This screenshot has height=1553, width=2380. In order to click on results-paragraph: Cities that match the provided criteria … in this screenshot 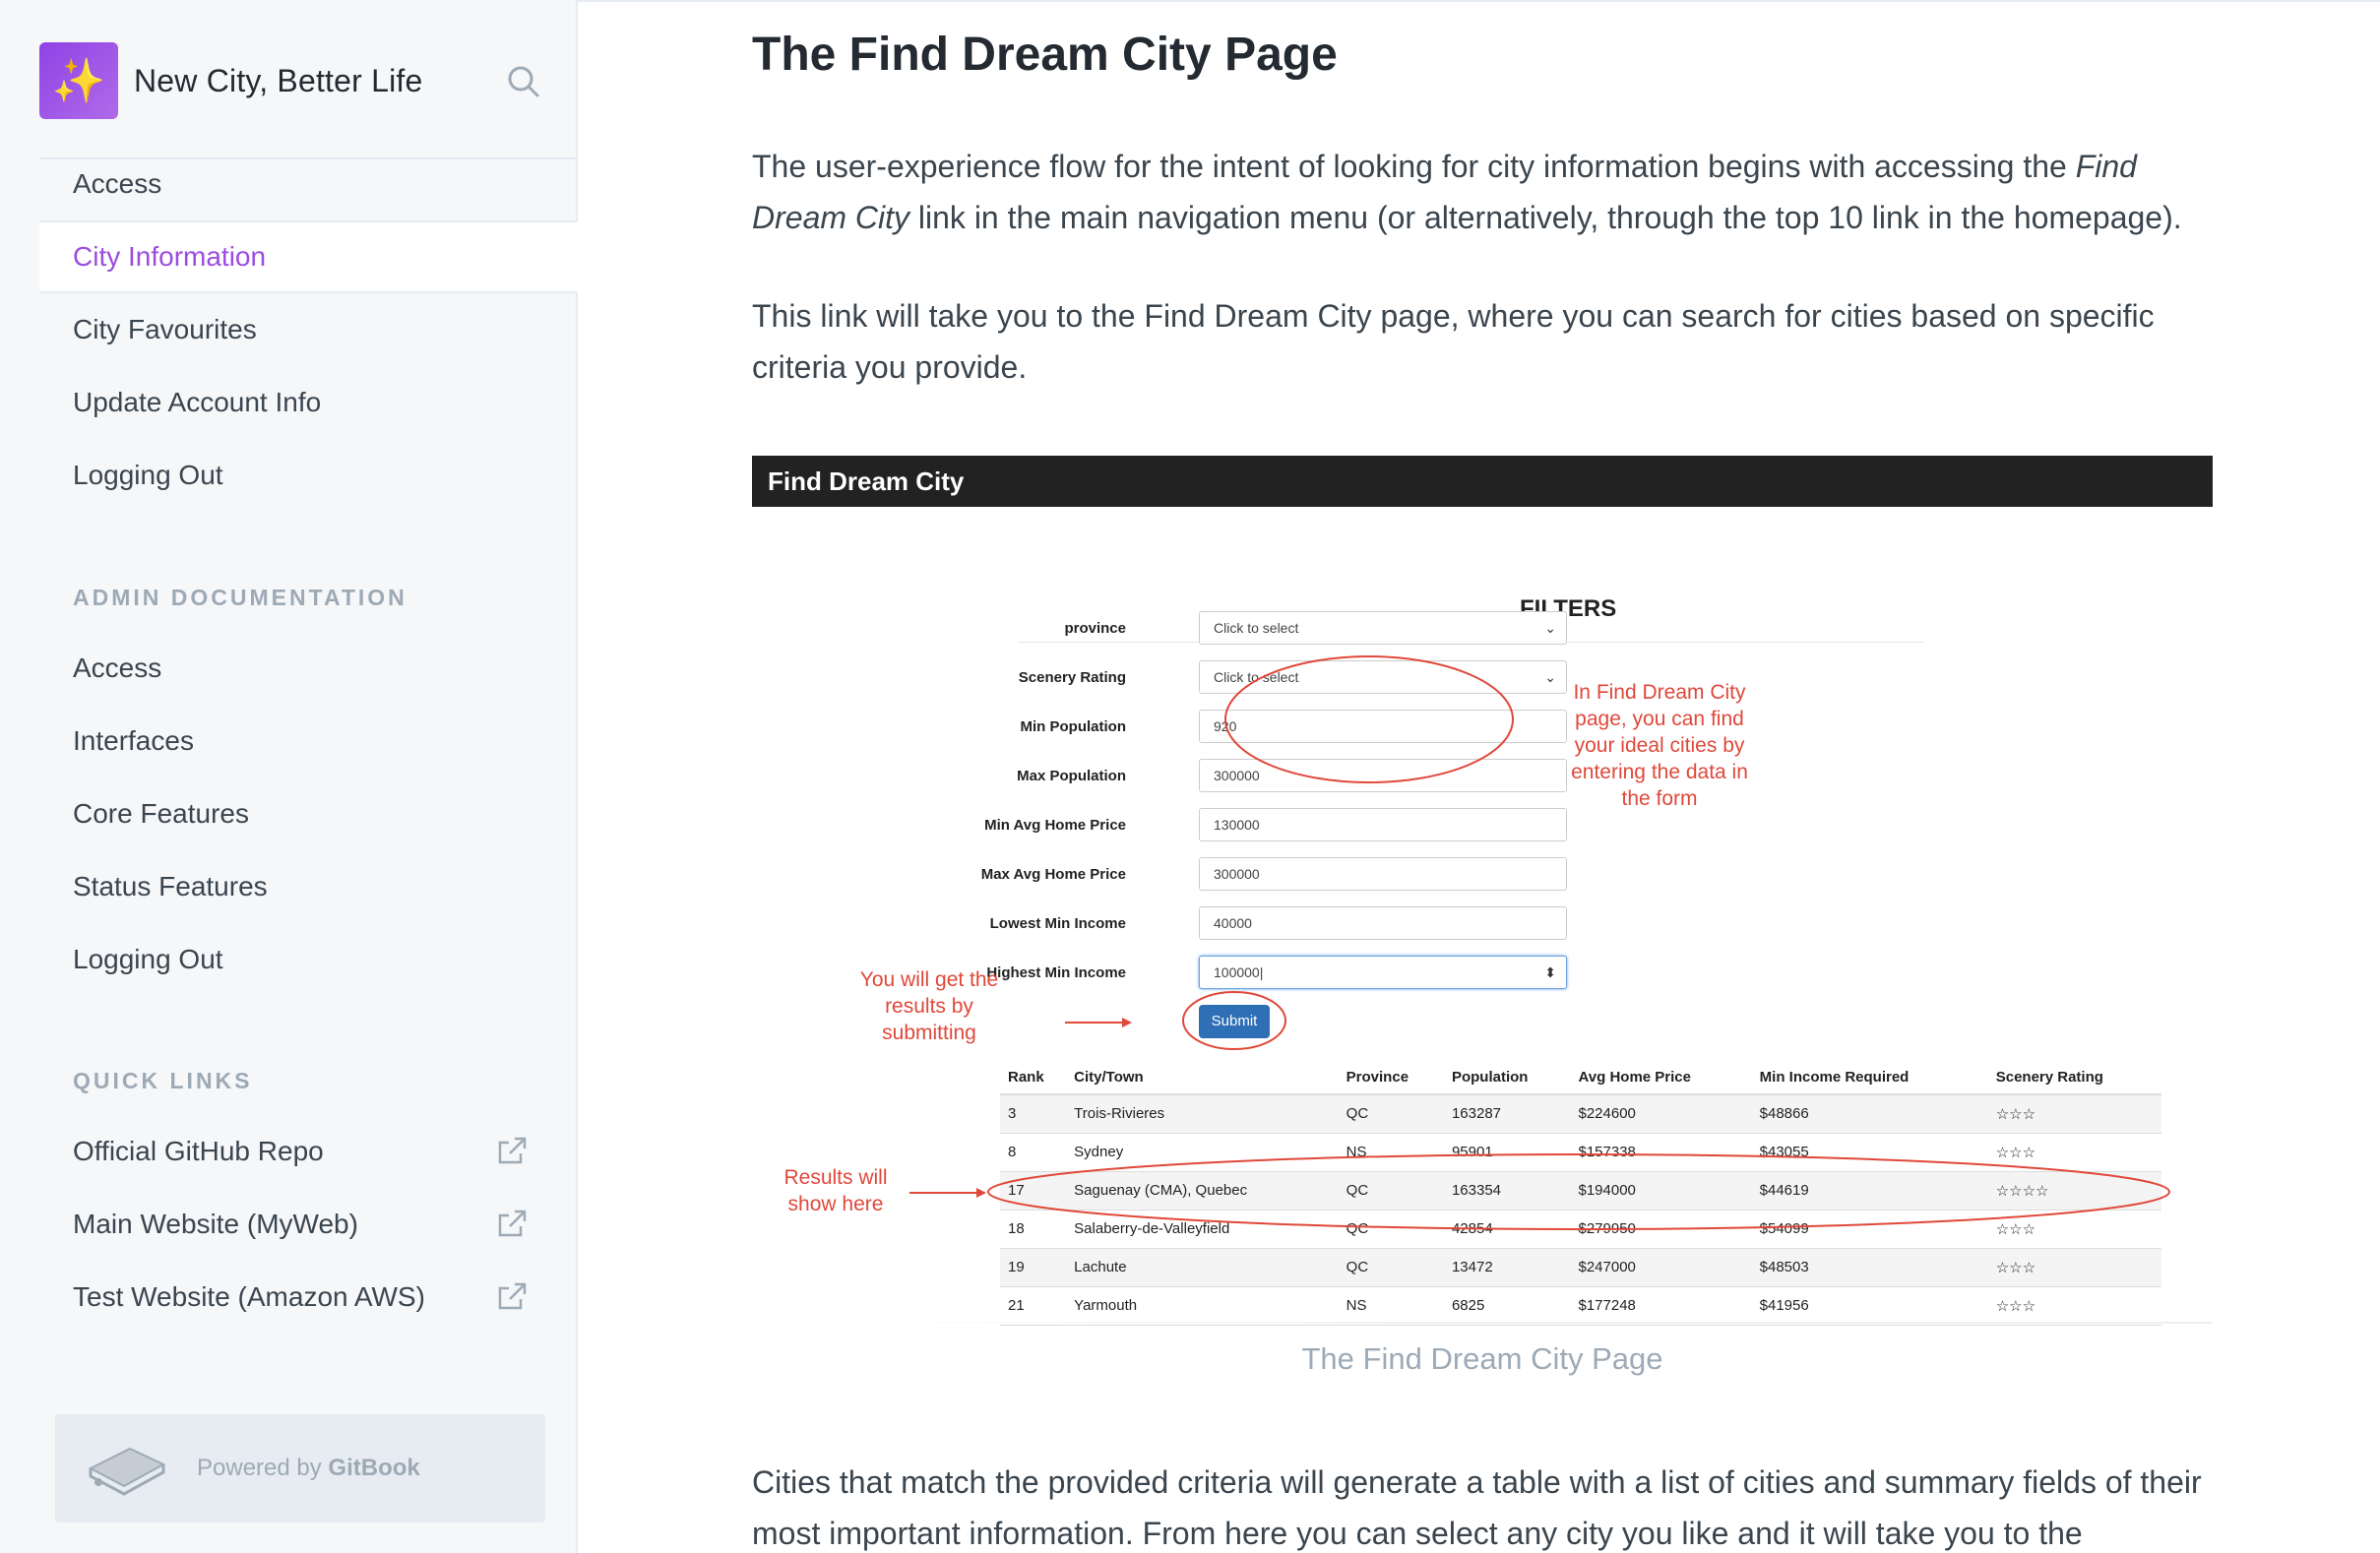, I will do `click(1477, 1507)`.